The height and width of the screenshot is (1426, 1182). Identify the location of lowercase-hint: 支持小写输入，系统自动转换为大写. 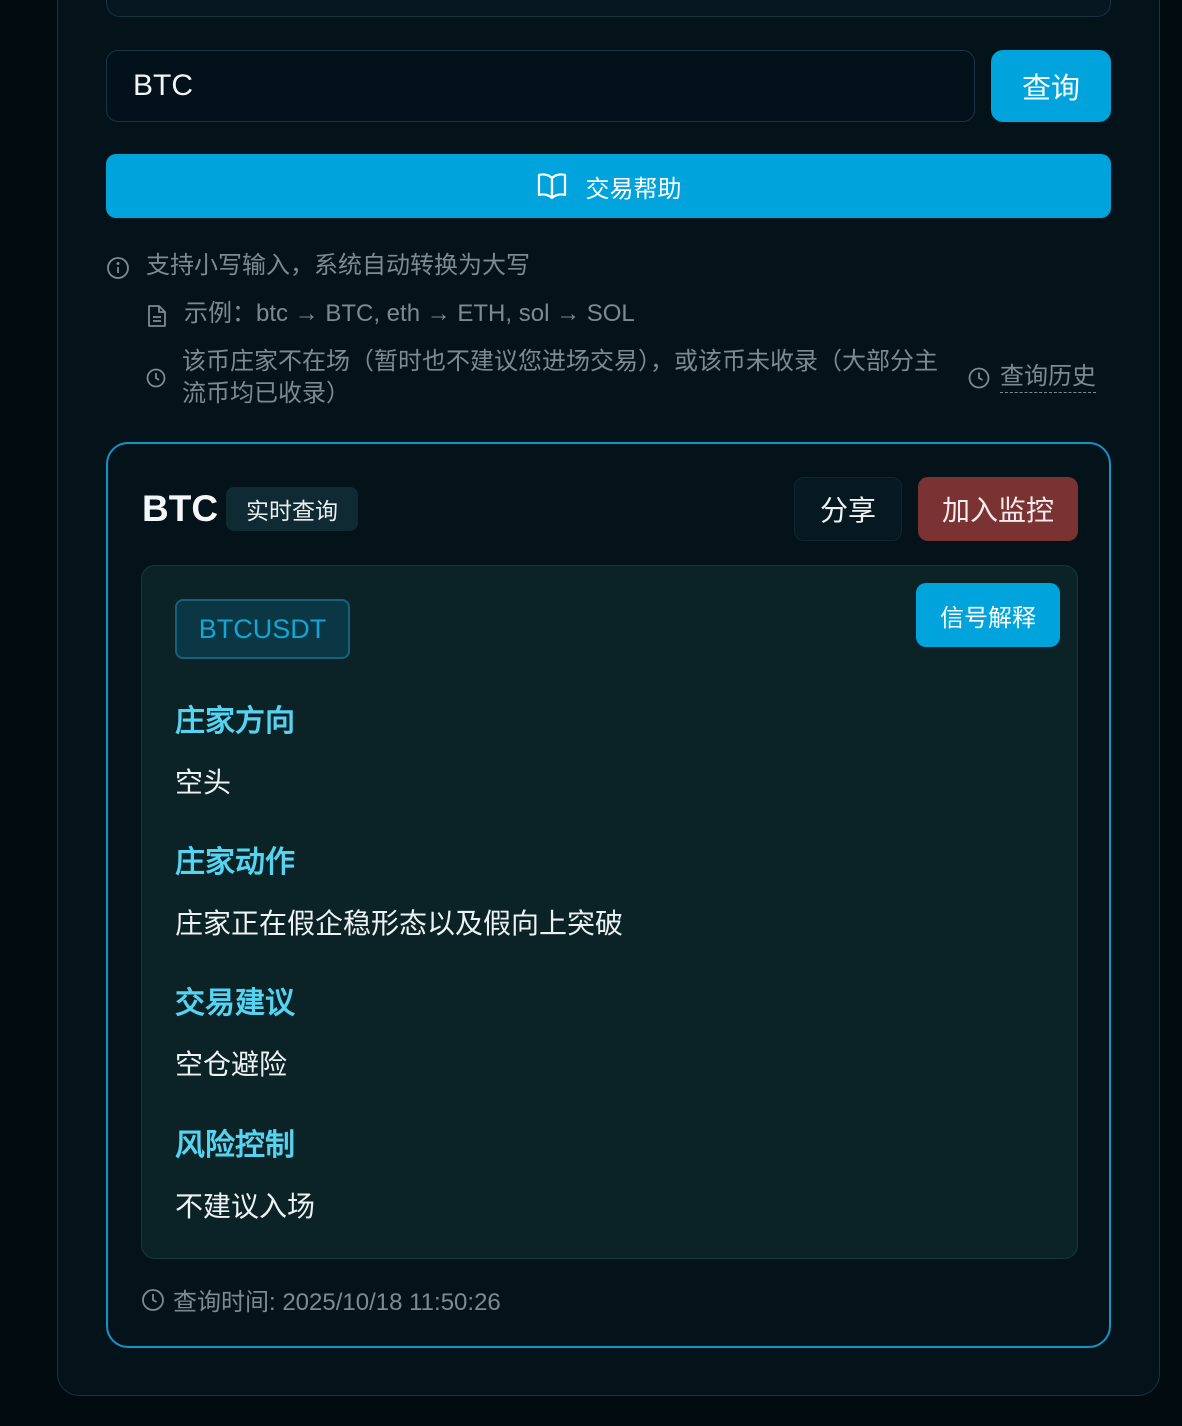
(318, 266).